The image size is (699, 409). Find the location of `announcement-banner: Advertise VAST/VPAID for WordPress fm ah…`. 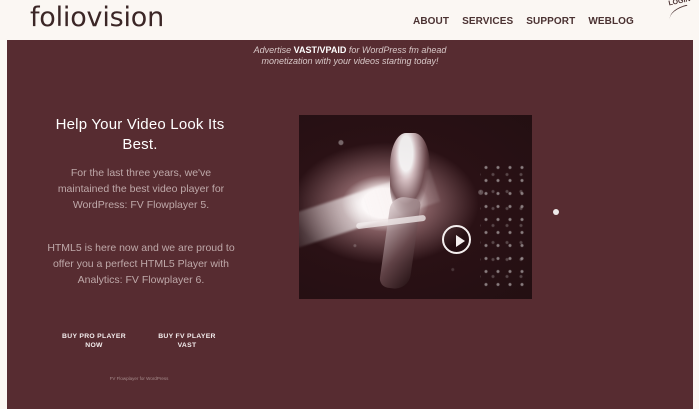

announcement-banner: Advertise VAST/VPAID for WordPress fm ah… is located at coordinates (350, 56).